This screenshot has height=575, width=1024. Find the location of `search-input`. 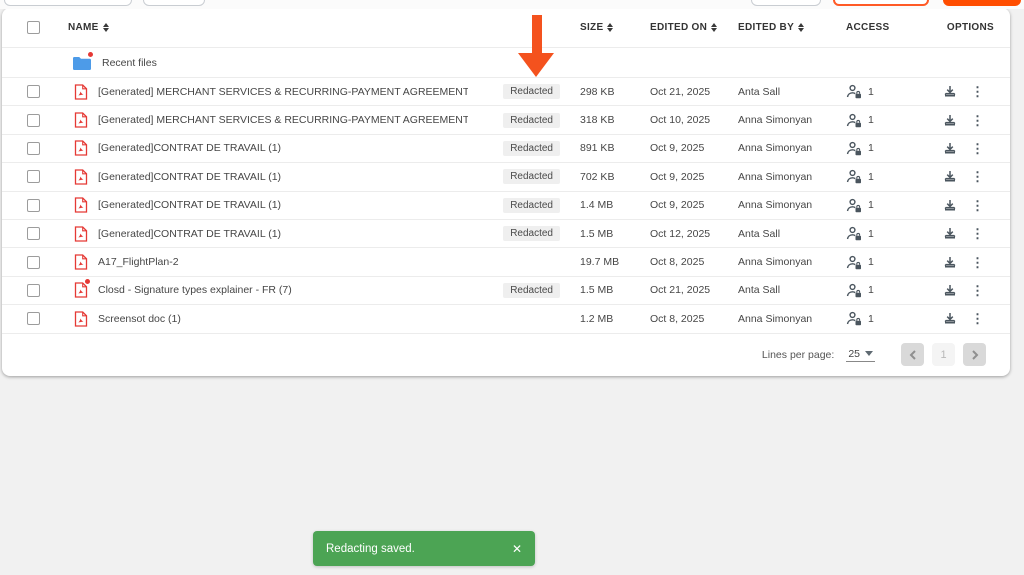

search-input is located at coordinates (68, 3).